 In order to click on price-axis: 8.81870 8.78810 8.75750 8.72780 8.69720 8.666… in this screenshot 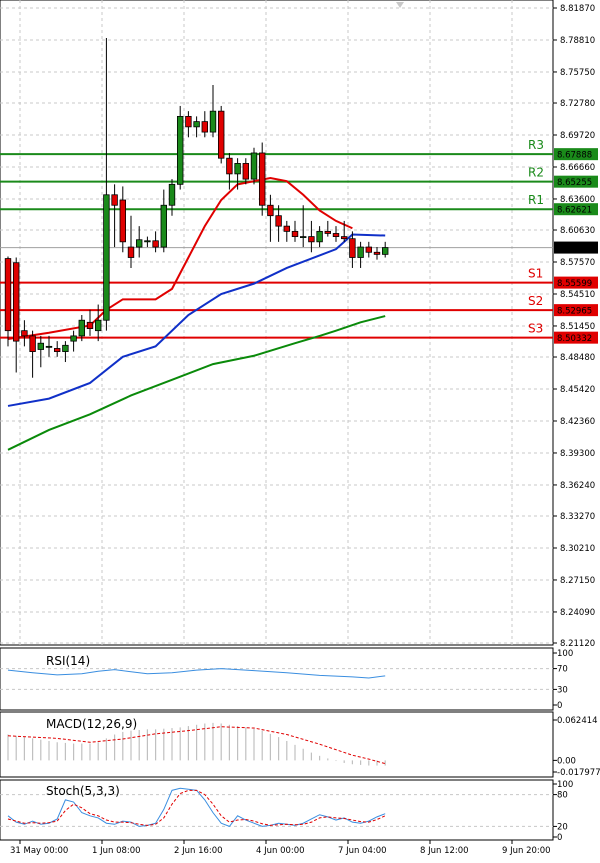, I will do `click(574, 326)`.